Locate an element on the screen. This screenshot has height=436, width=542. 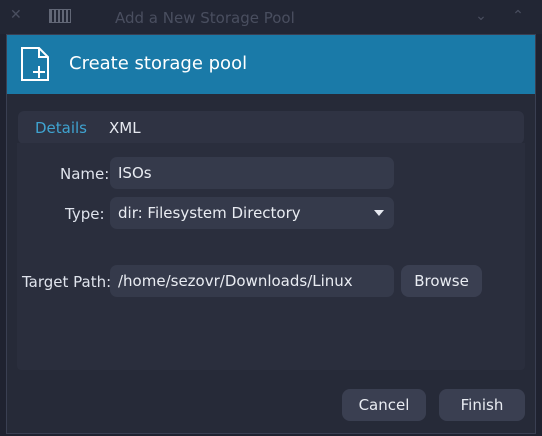
window-titlebar: ✕ Add a New Storage Pool ⌄ ⌃ is located at coordinates (271, 17).